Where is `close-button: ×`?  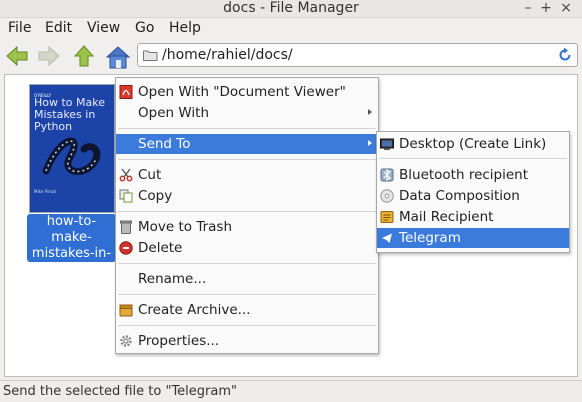 close-button: × is located at coordinates (566, 8).